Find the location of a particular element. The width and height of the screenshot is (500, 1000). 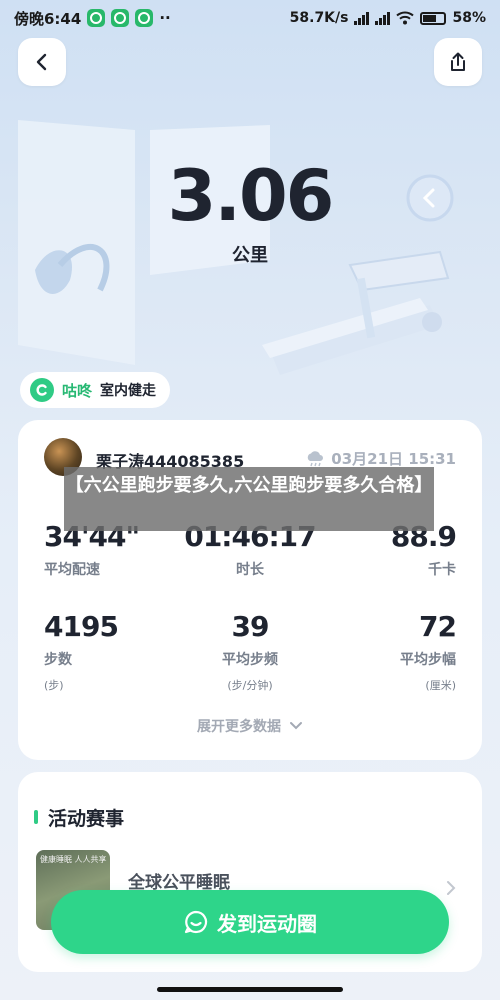

status-left: 傍晚6:44 ·· is located at coordinates (92, 18).